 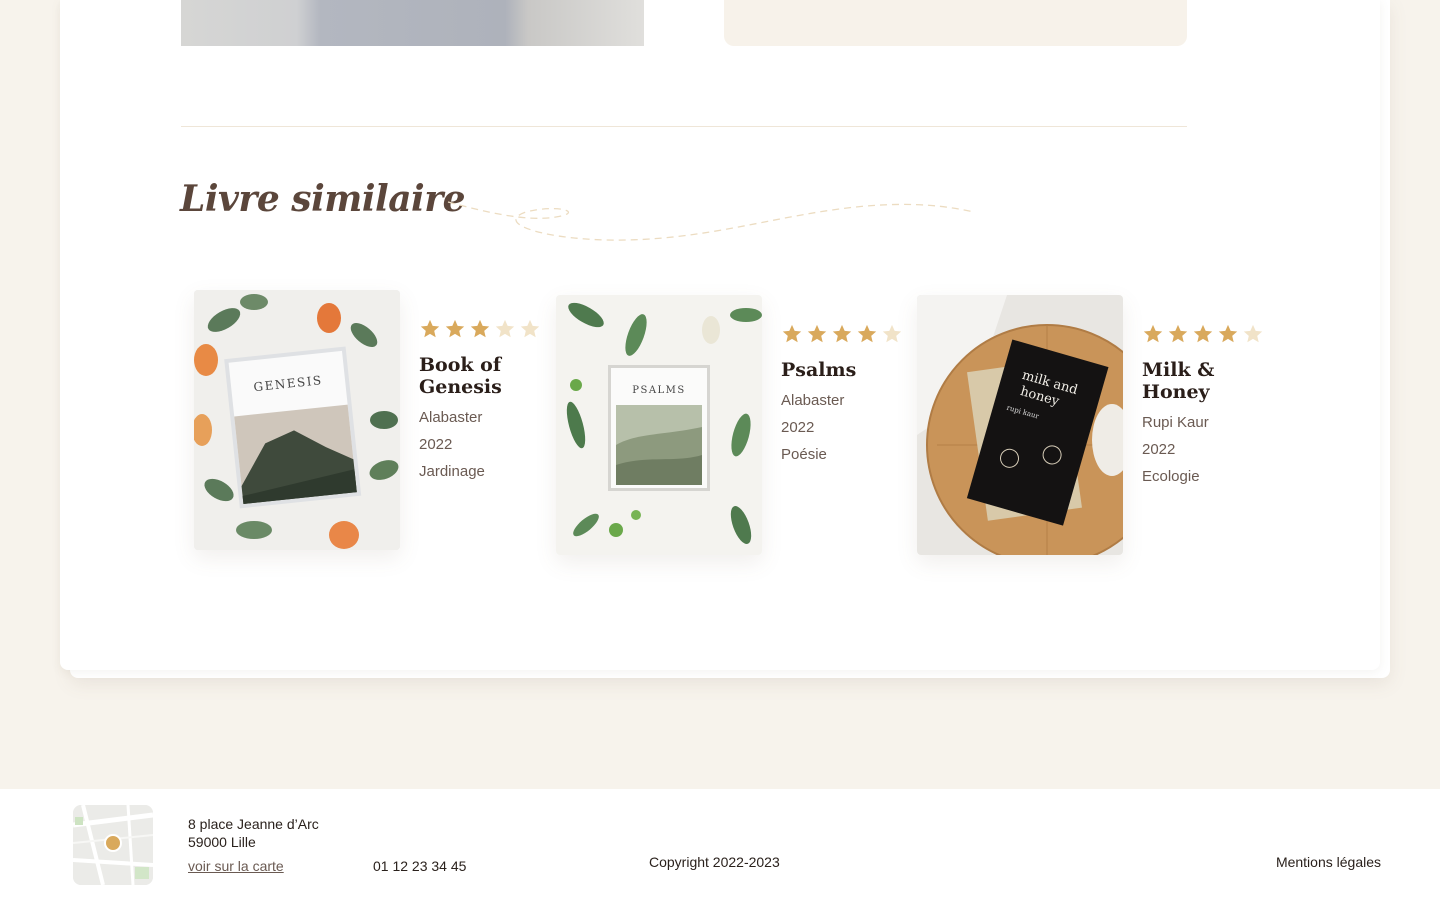 I want to click on description-box-bottom-edge, so click(x=955, y=23).